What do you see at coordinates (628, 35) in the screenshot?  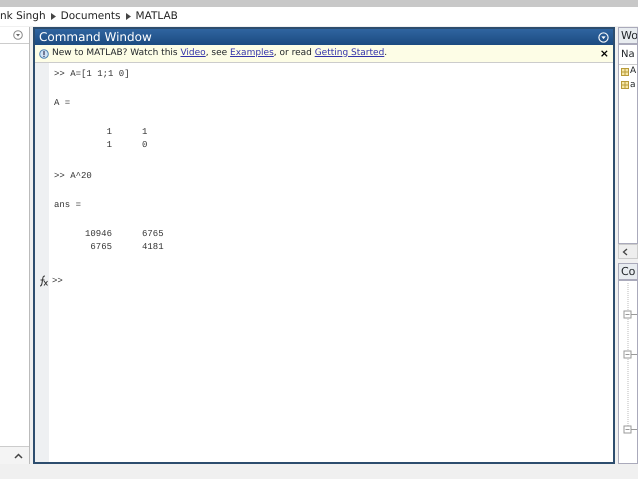 I see `panel-title: Wo` at bounding box center [628, 35].